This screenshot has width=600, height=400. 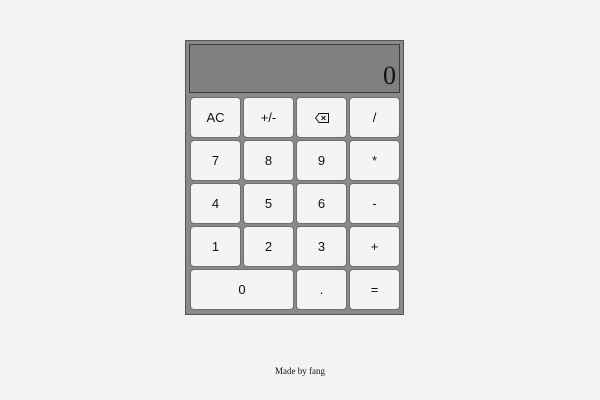 I want to click on decimal-button: ., so click(x=321, y=289).